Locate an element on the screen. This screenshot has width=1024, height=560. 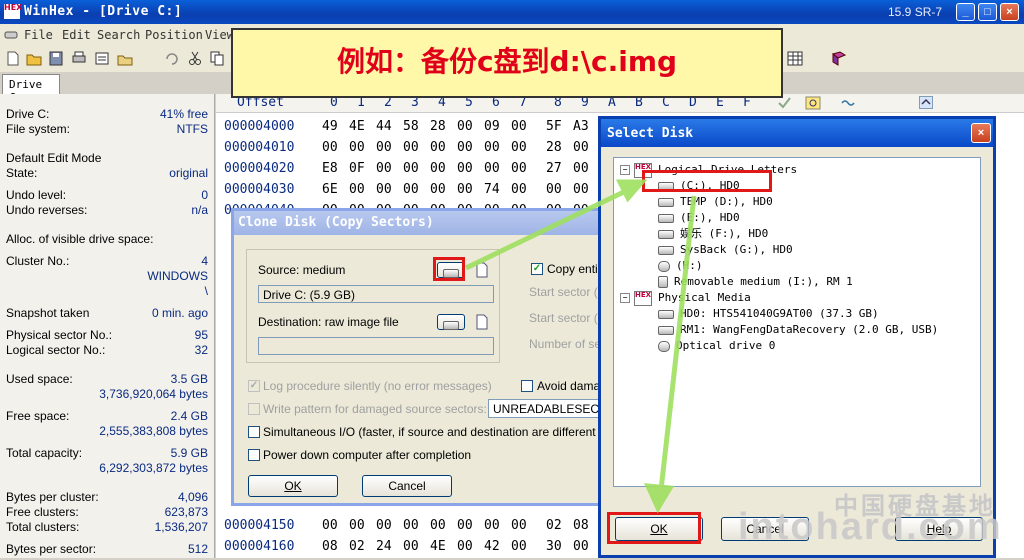
print-icon is located at coordinates (79, 58).